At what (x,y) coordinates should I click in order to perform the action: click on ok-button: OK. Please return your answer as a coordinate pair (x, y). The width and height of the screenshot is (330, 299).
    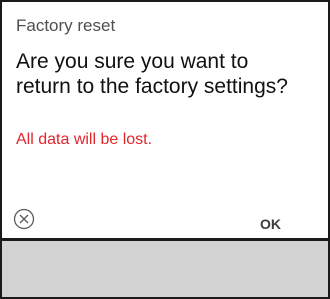
    Looking at the image, I should click on (270, 224).